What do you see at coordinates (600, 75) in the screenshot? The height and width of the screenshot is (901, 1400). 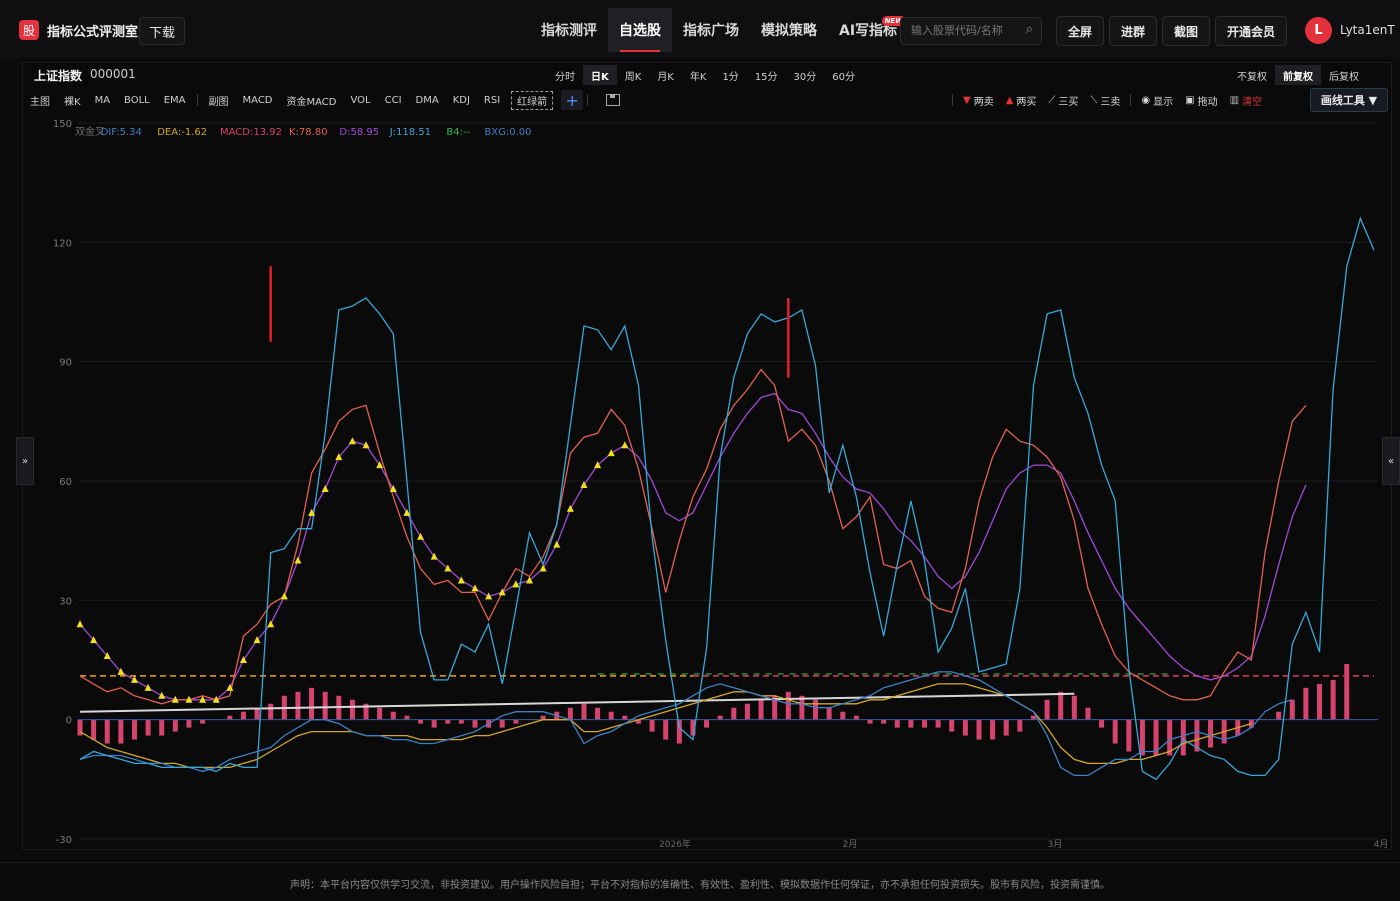 I see `period-tab-active: 日K` at bounding box center [600, 75].